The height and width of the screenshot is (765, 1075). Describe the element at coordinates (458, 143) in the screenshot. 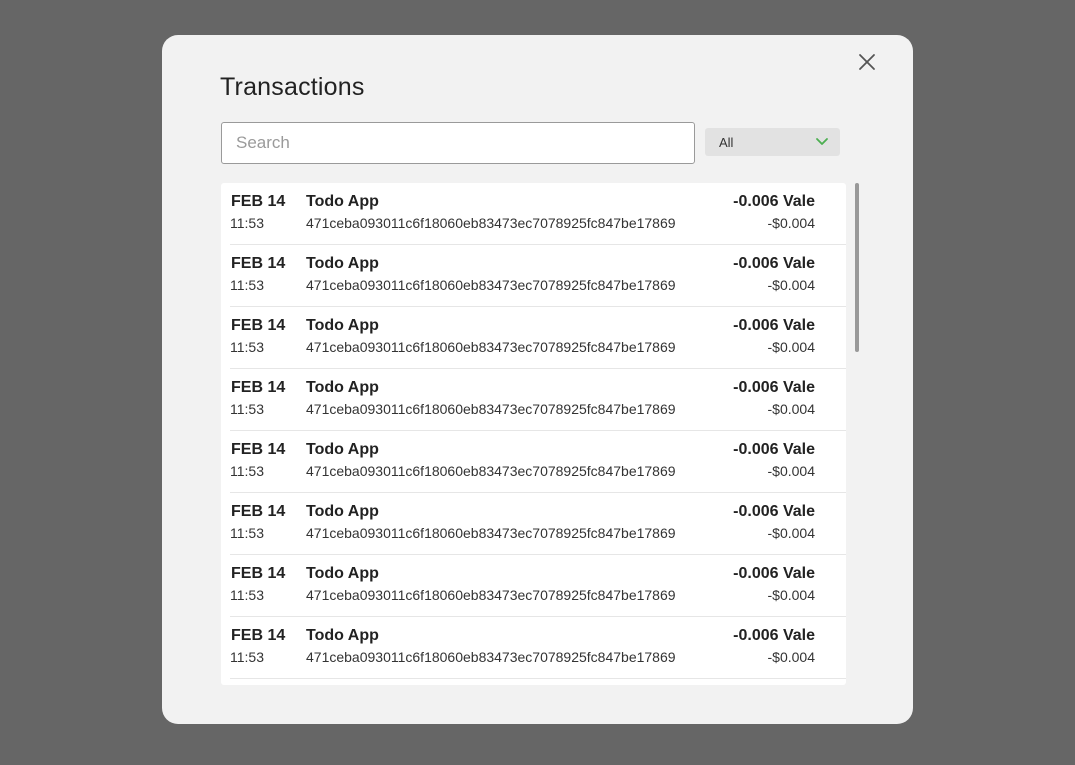

I see `search-input` at that location.